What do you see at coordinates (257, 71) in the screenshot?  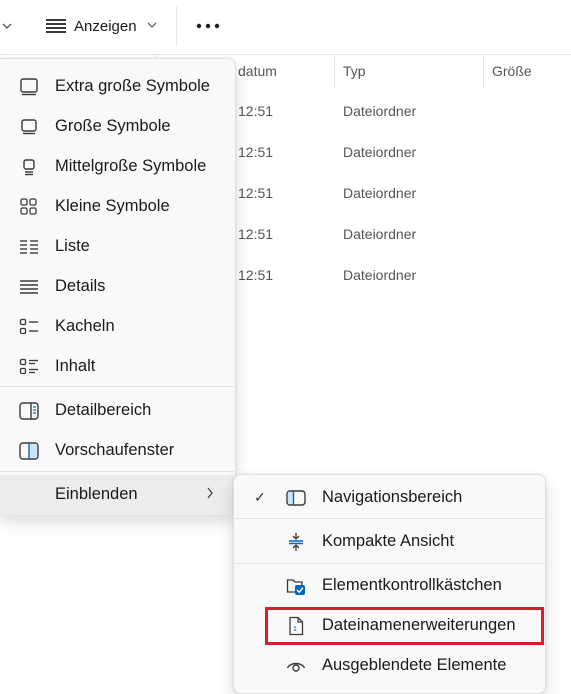 I see `column-header-date-label: datum` at bounding box center [257, 71].